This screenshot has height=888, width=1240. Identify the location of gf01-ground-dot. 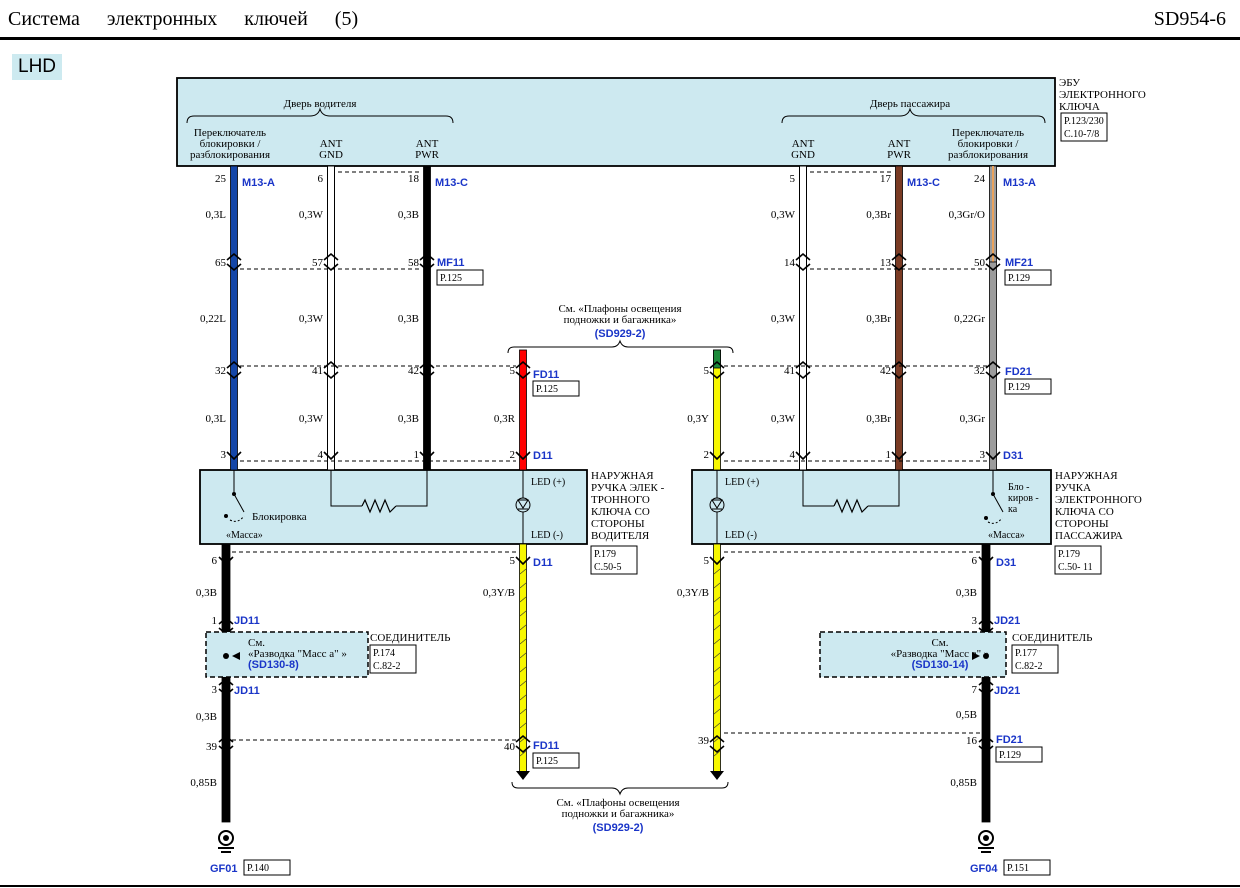
(226, 838).